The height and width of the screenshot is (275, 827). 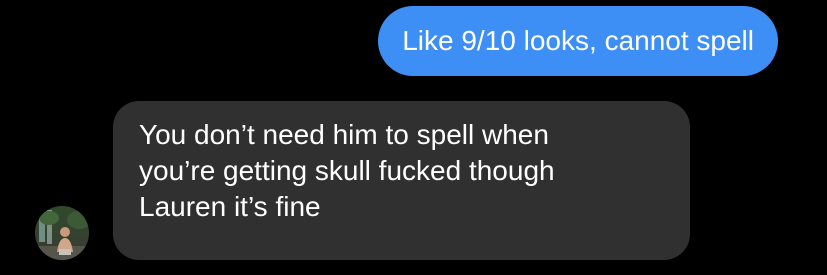 I want to click on received-message-line: Lauren it’s fine, so click(x=230, y=206).